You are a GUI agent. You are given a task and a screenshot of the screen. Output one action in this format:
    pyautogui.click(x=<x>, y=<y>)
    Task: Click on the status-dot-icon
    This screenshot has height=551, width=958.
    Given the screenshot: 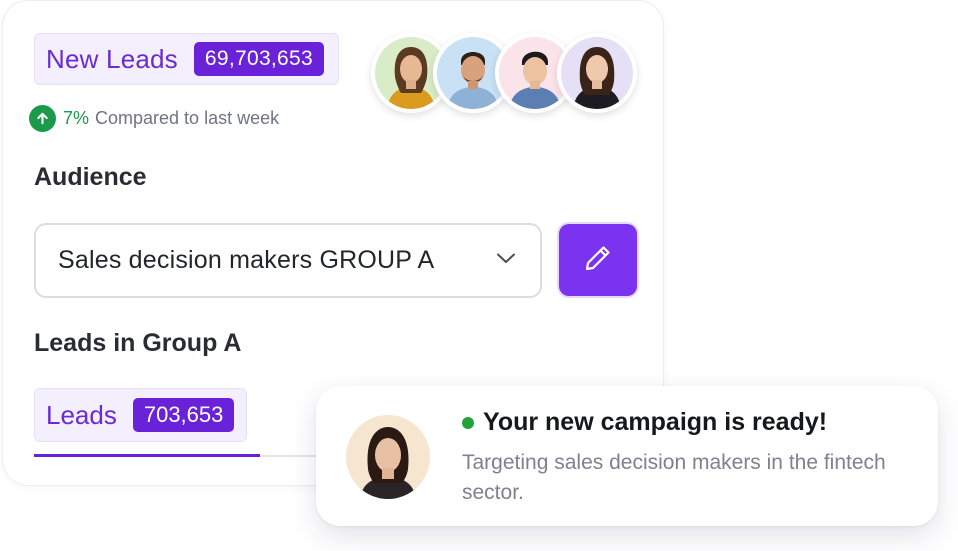 What is the action you would take?
    pyautogui.click(x=468, y=422)
    